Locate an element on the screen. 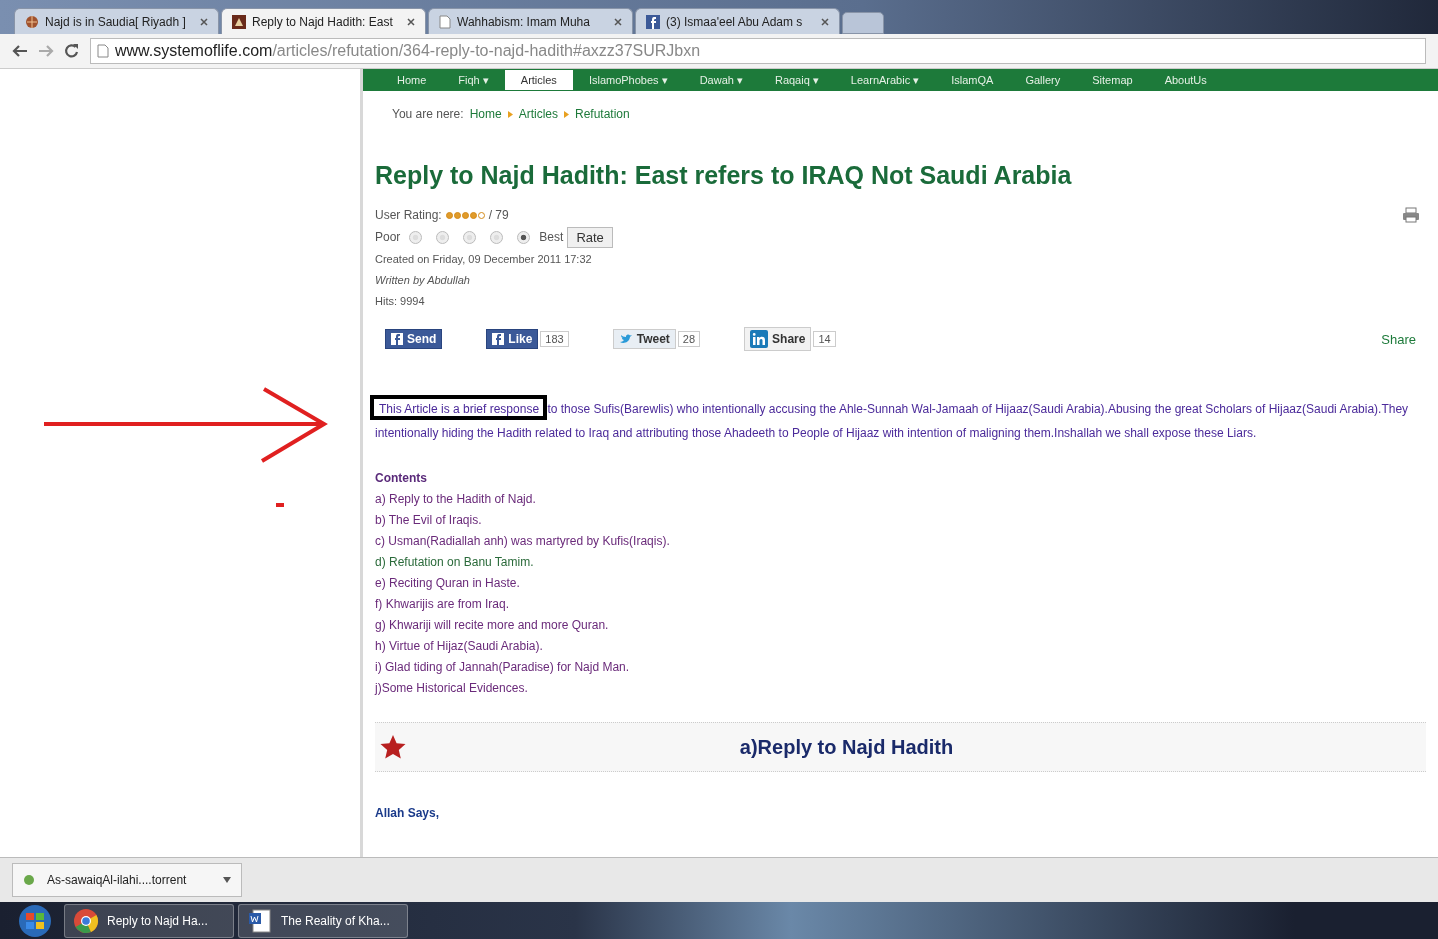 The width and height of the screenshot is (1438, 939). print-icon is located at coordinates (1411, 215).